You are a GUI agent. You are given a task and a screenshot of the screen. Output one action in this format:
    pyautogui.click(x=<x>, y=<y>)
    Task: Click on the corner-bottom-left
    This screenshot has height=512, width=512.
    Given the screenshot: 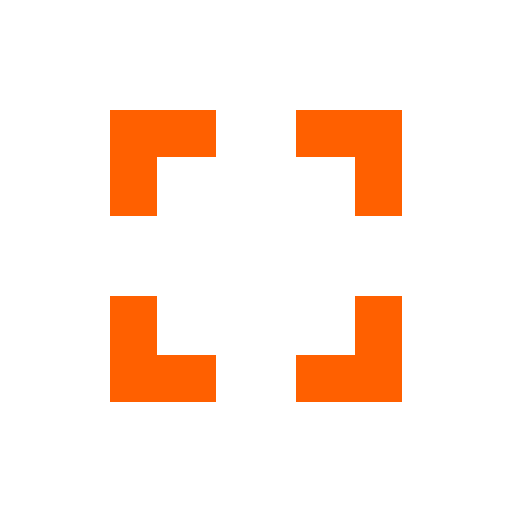 What is the action you would take?
    pyautogui.click(x=163, y=349)
    